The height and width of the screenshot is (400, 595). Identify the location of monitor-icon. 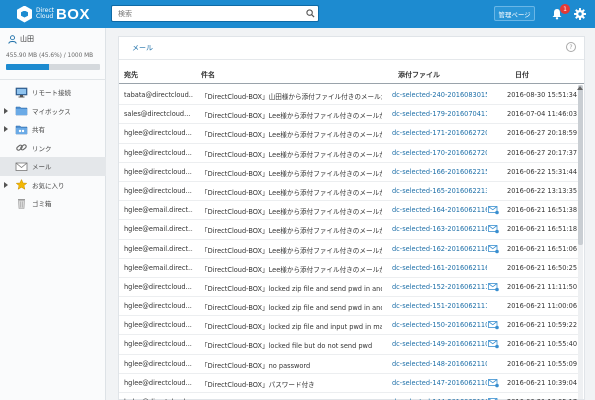
(21, 92).